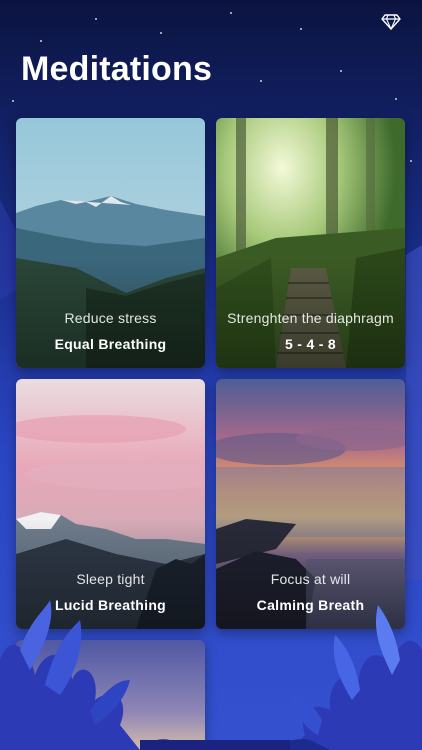 This screenshot has width=422, height=750. What do you see at coordinates (310, 344) in the screenshot?
I see `card-title: 5 - 4 - 8` at bounding box center [310, 344].